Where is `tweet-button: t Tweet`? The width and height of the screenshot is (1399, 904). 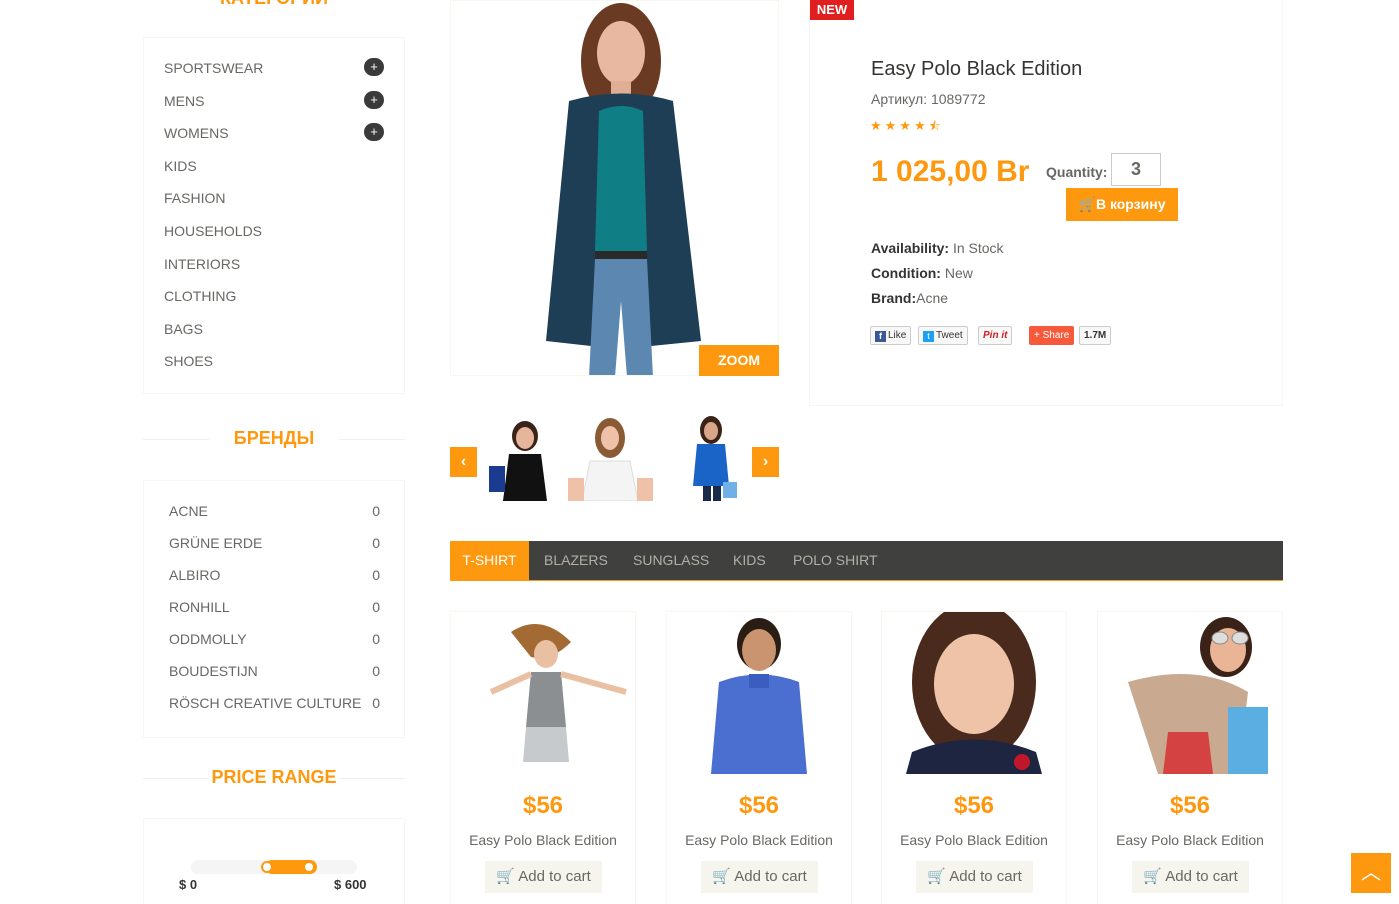
tweet-button: t Tweet is located at coordinates (943, 335).